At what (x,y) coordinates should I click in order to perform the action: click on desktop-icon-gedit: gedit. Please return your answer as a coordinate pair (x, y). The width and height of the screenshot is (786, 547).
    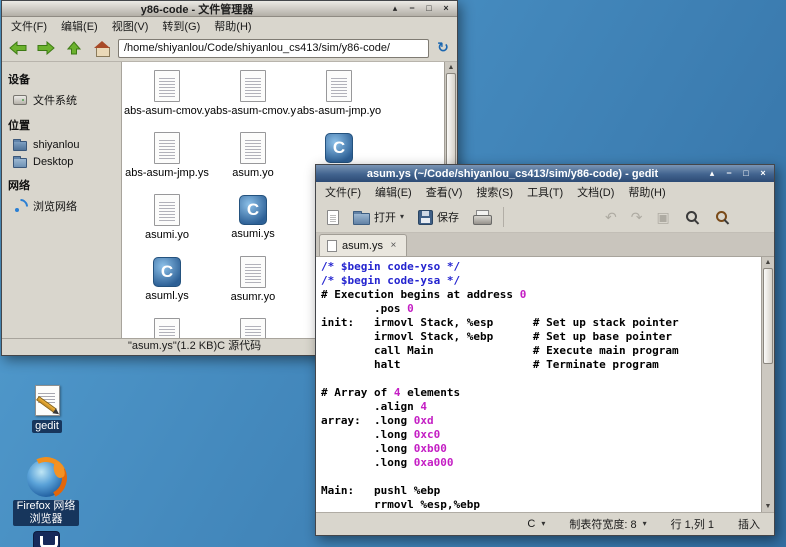
    Looking at the image, I should click on (47, 408).